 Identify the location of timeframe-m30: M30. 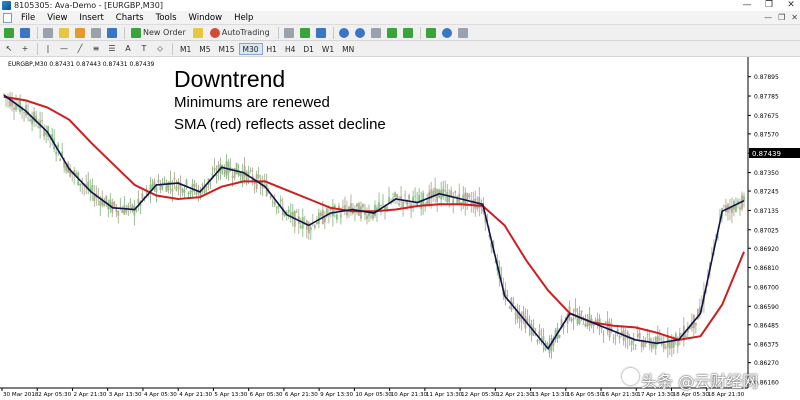
(250, 48).